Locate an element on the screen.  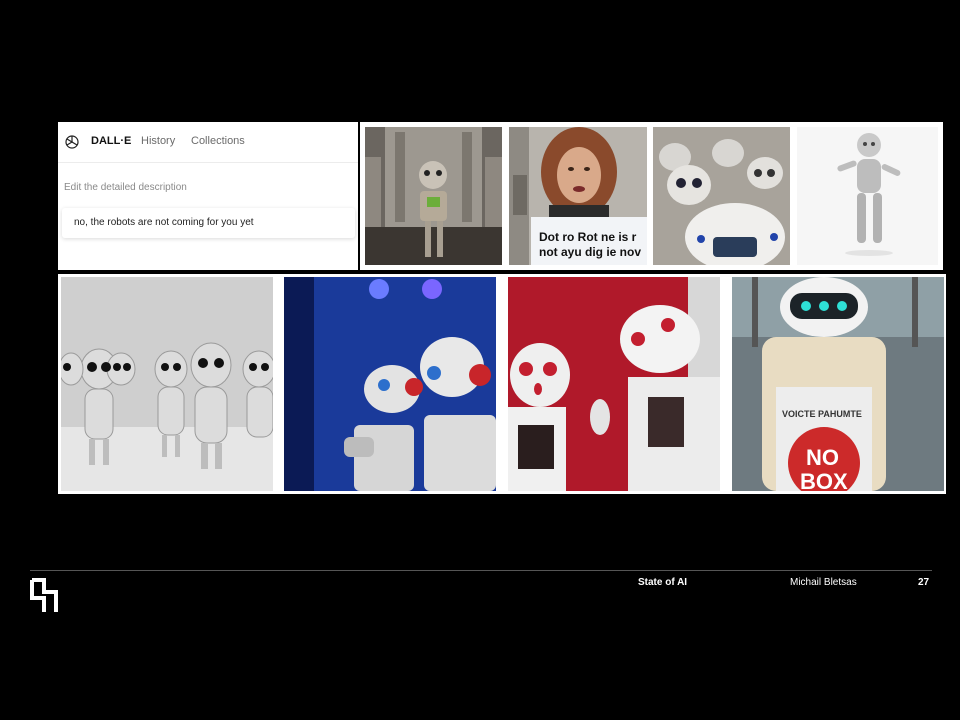
top-image-strip: Dot ro Rot ne is r not ayu dig ie nov is located at coordinates (651, 196).